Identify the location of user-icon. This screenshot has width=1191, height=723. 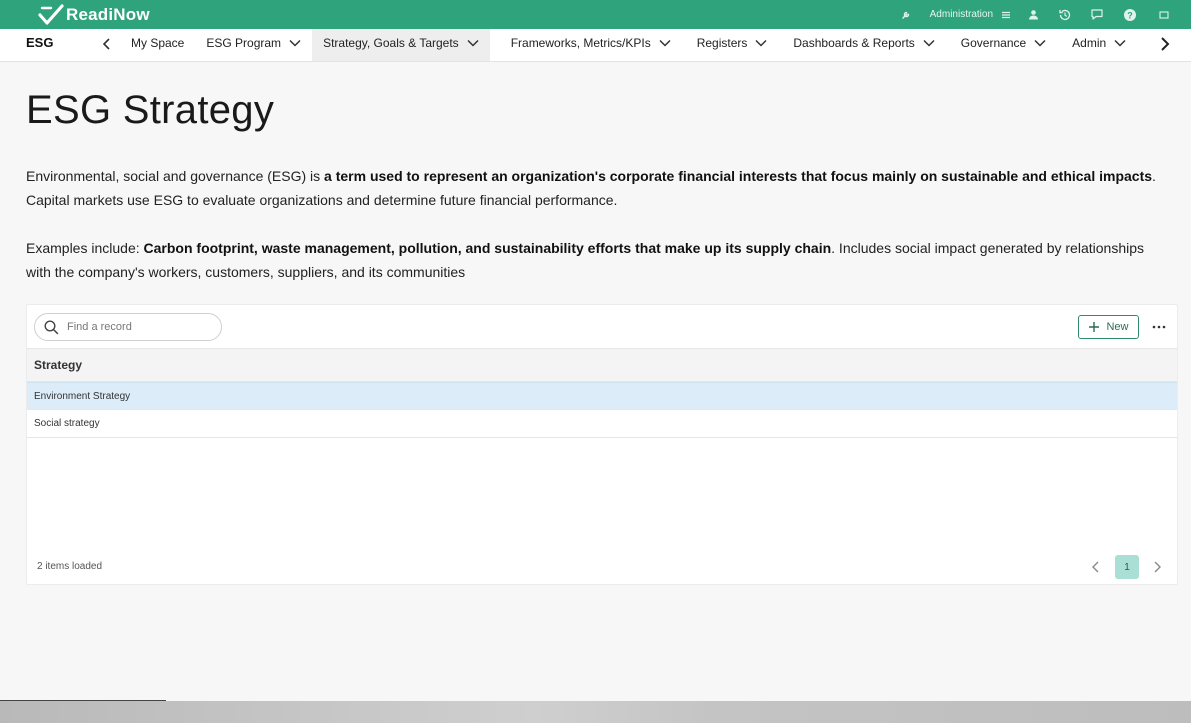
(1033, 14).